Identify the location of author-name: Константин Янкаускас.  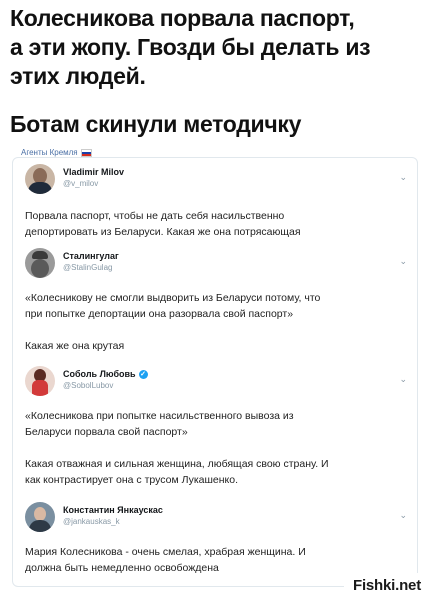
(113, 510).